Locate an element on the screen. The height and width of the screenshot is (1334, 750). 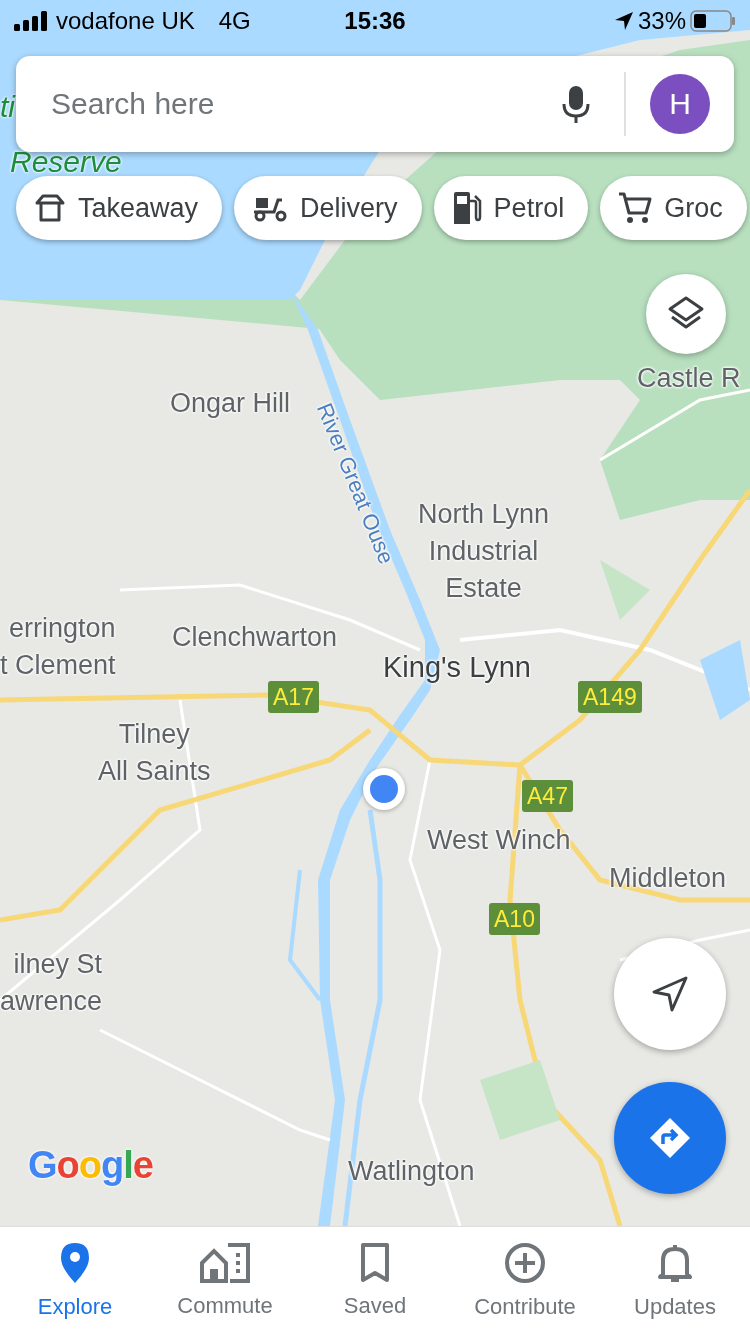
buildings-icon is located at coordinates (225, 1262).